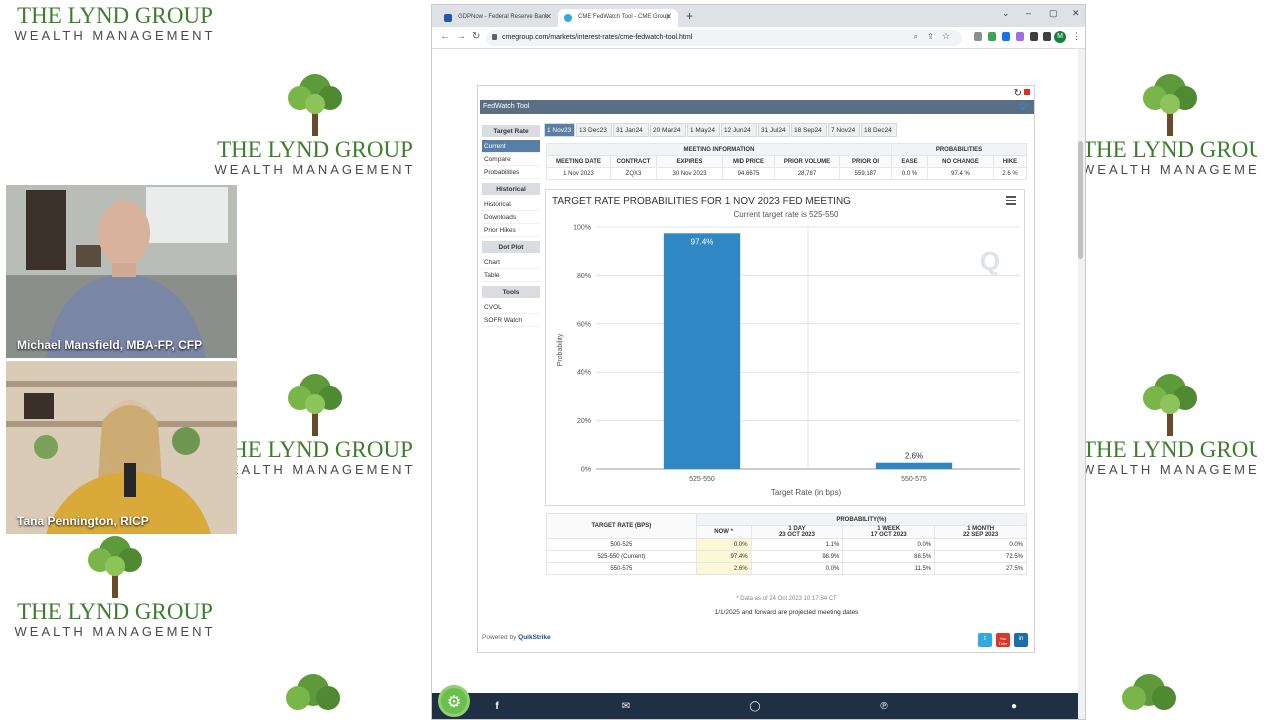 This screenshot has width=1280, height=720. What do you see at coordinates (621, 526) in the screenshot?
I see `target-rate-header: TARGET RATE (BPS)` at bounding box center [621, 526].